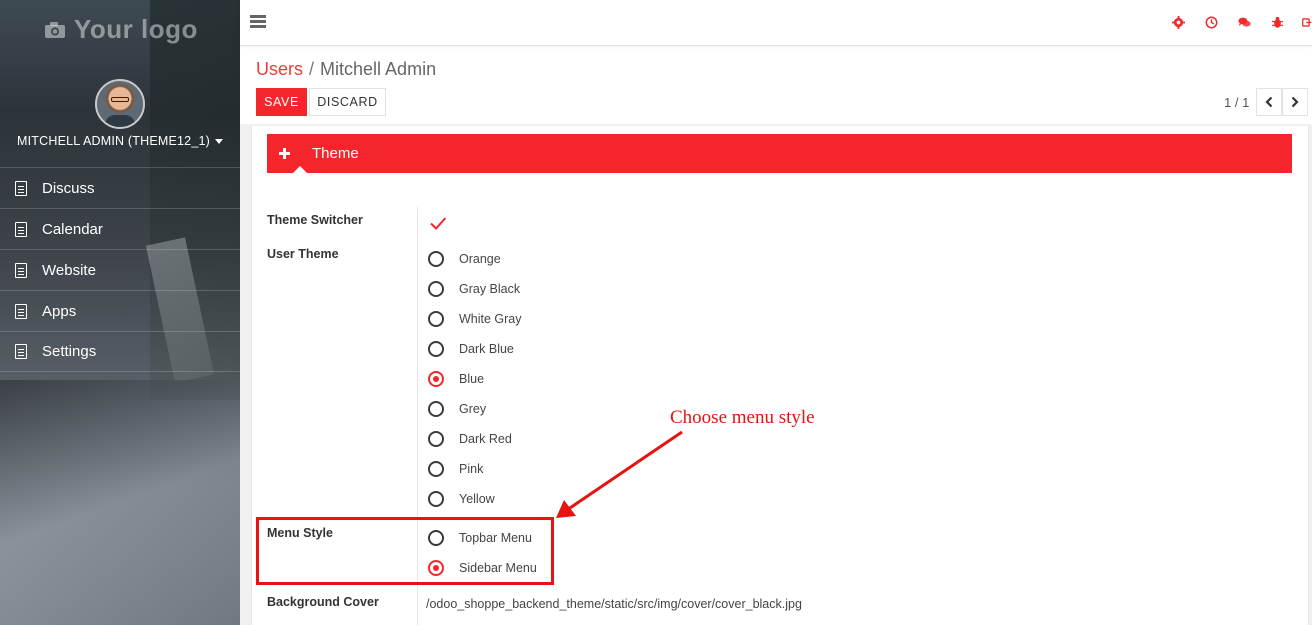 The image size is (1312, 625). I want to click on theme-switcher-label: Theme Switcher, so click(315, 220).